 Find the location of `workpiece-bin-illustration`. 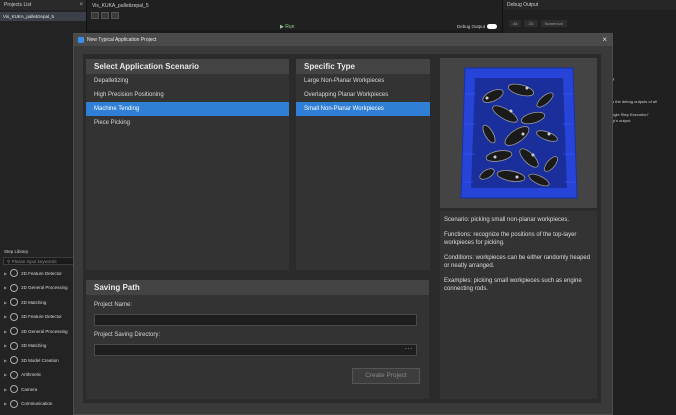

workpiece-bin-illustration is located at coordinates (518, 133).